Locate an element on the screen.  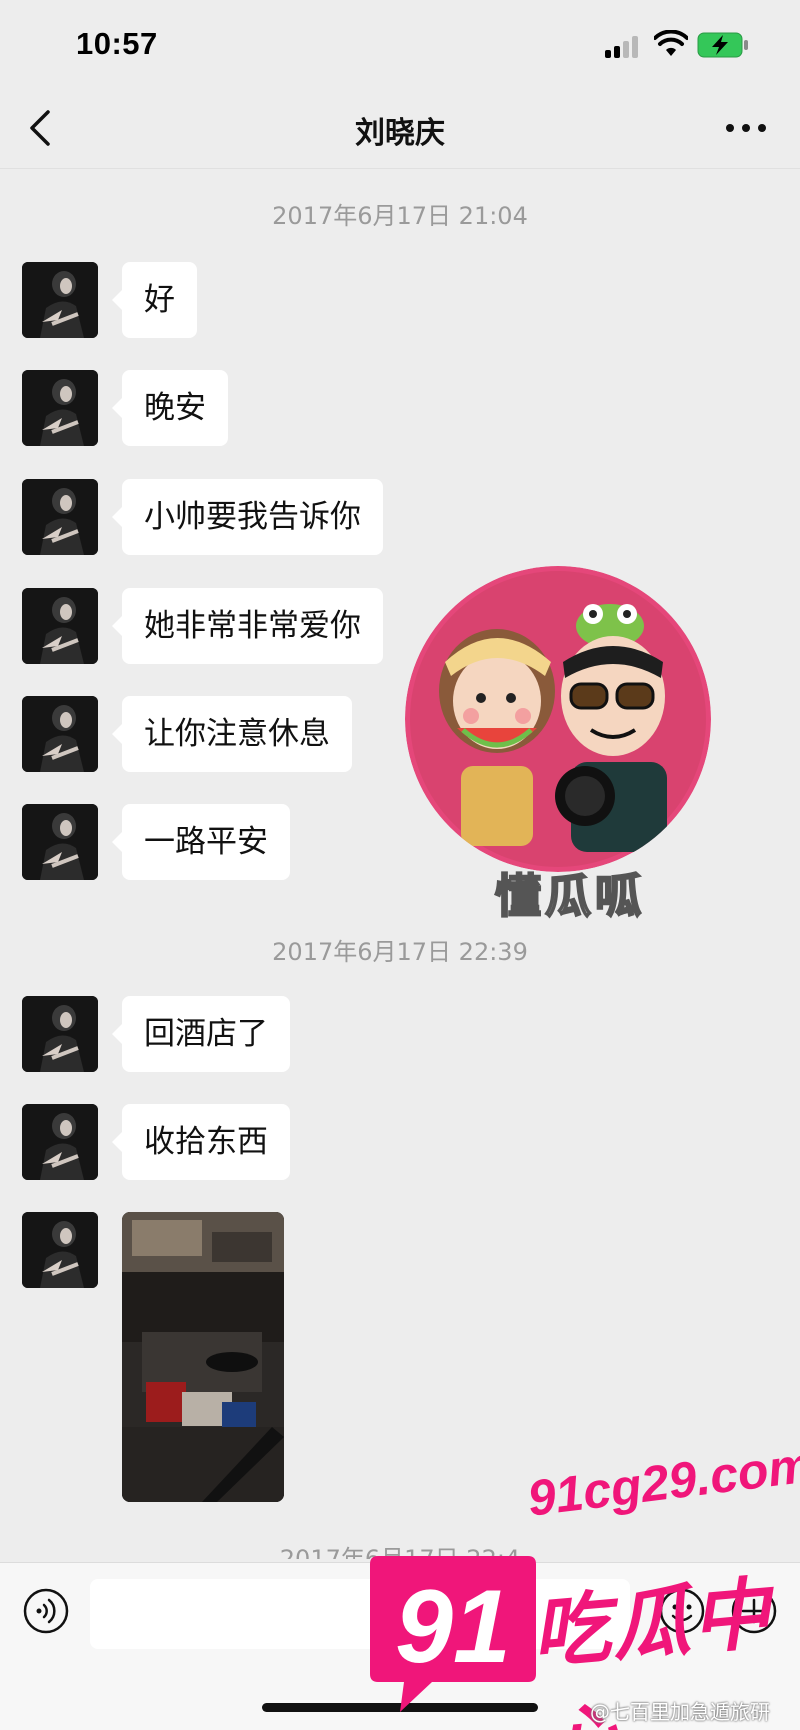
message-bubble: 回酒店了 is located at coordinates (201, 1034).